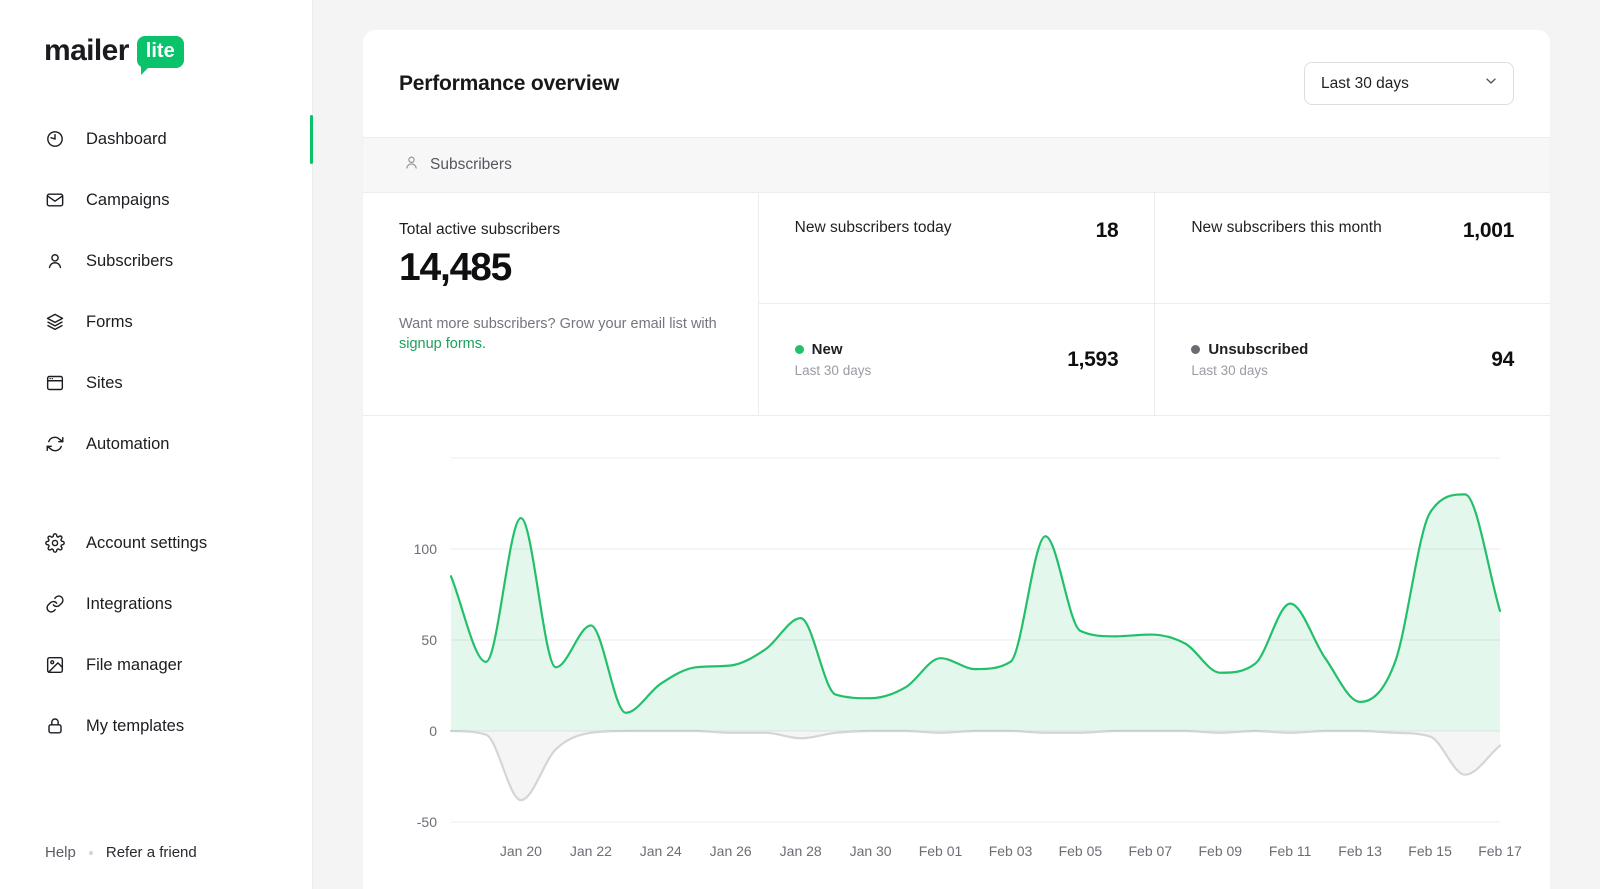  Describe the element at coordinates (55, 604) in the screenshot. I see `integrations-icon` at that location.